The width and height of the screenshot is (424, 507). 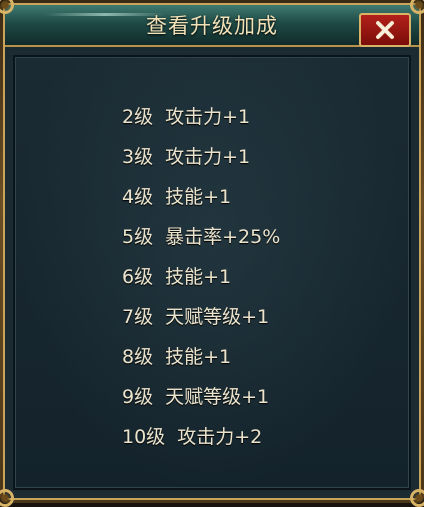 I want to click on bonus-value: 暴击率+25%, so click(x=223, y=237).